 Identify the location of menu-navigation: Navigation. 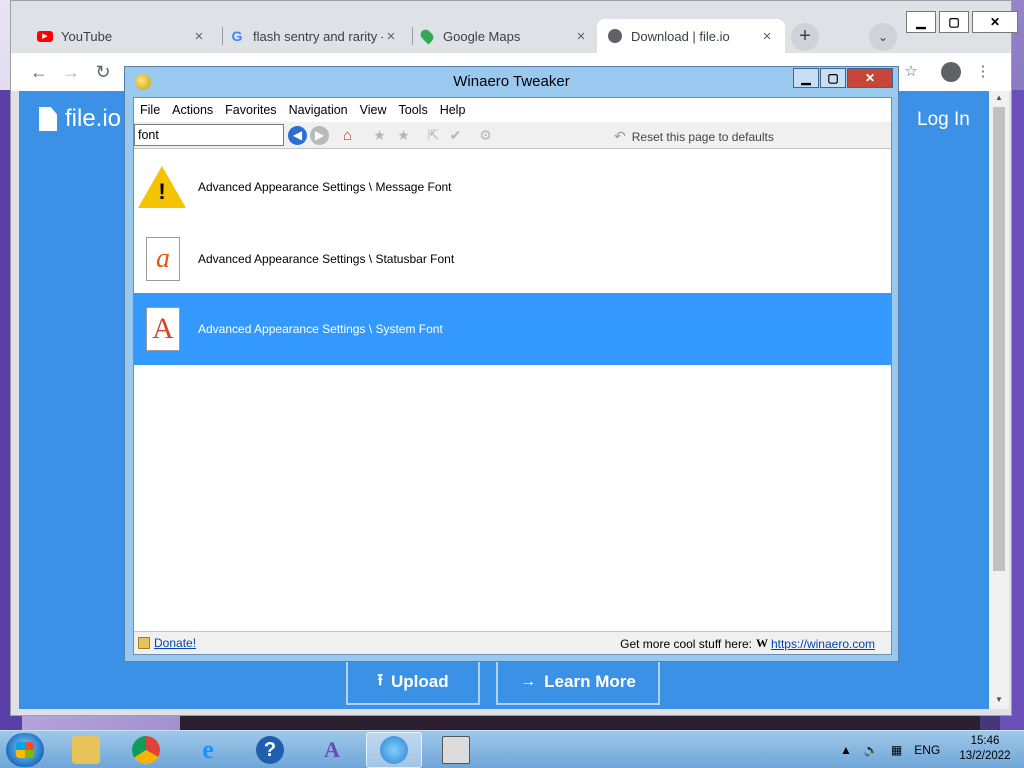
(318, 110).